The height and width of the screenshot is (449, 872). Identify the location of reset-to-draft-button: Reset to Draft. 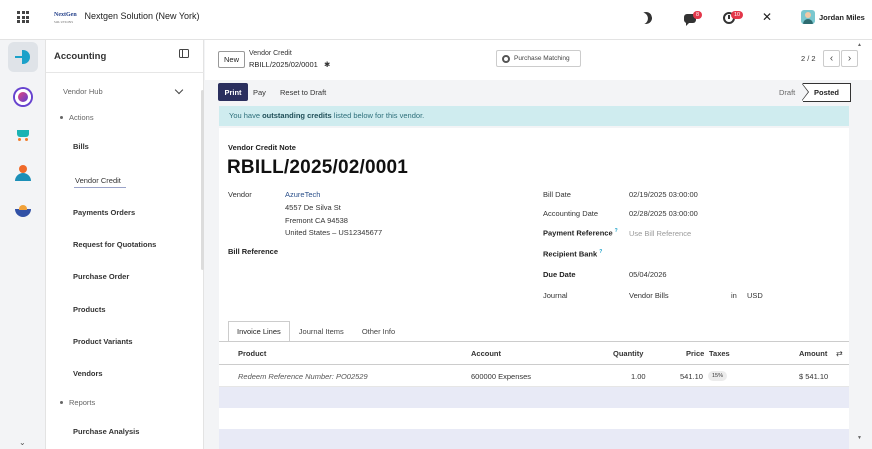
(303, 92).